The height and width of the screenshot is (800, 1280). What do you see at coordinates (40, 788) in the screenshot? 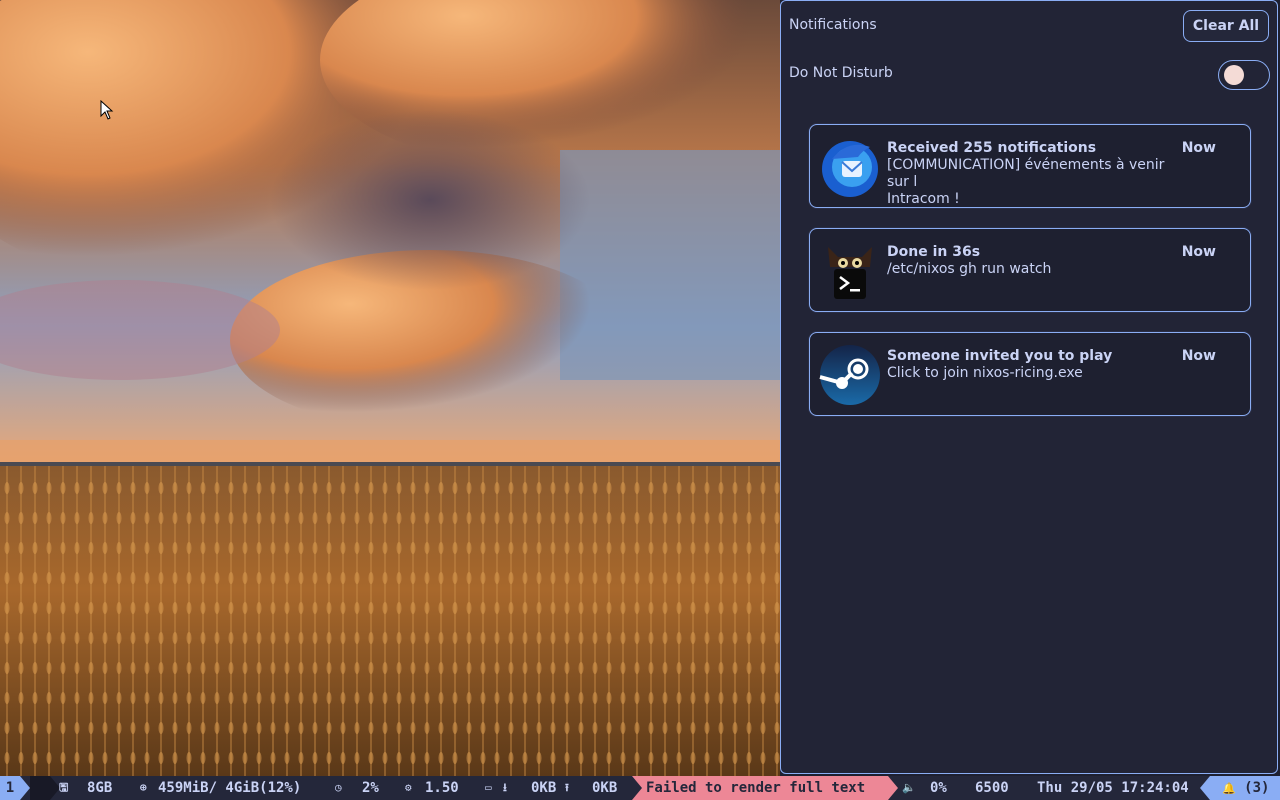
I see `powerline-segment` at bounding box center [40, 788].